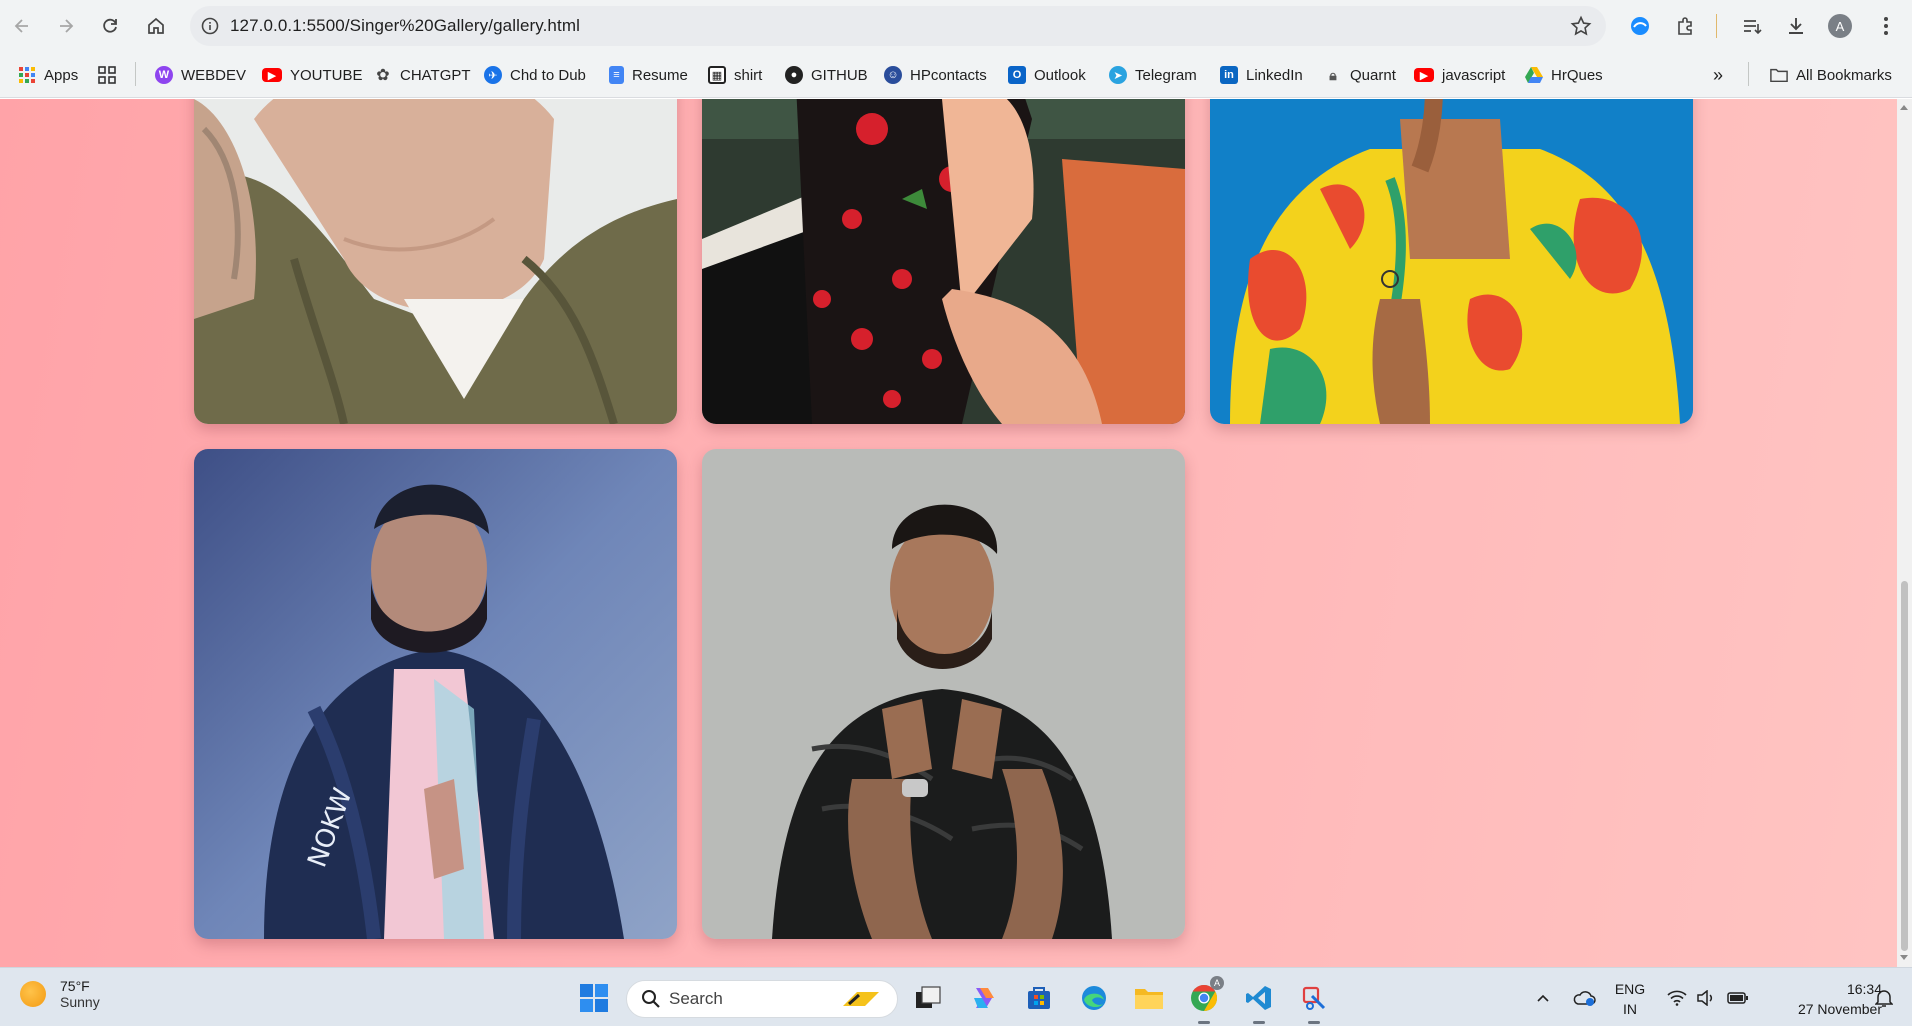 The height and width of the screenshot is (1026, 1912). What do you see at coordinates (696, 998) in the screenshot?
I see `search-label: Search` at bounding box center [696, 998].